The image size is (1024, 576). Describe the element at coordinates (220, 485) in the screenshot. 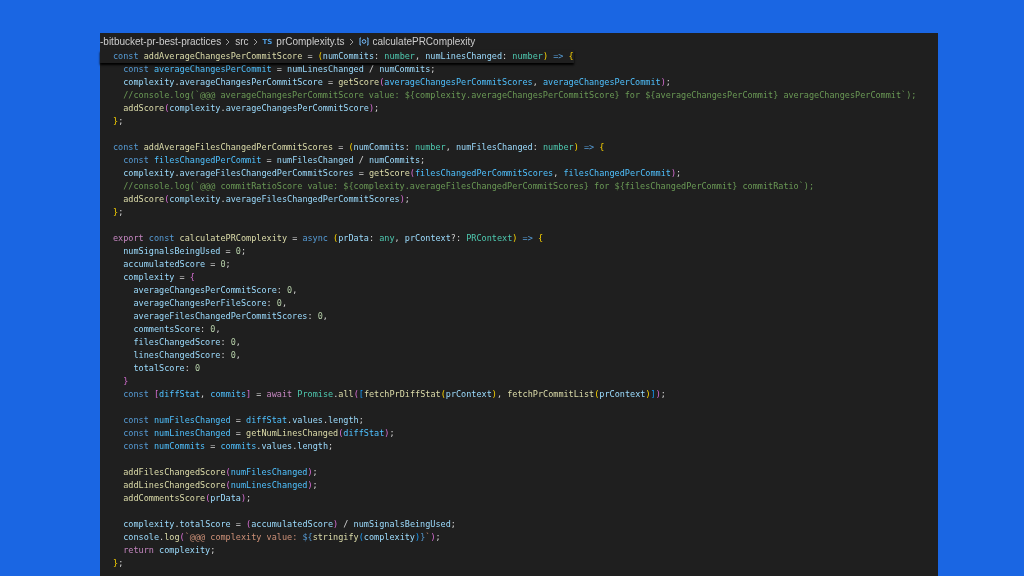

I see `code-line: addLinesChangedScore(numLinesChanged);` at that location.